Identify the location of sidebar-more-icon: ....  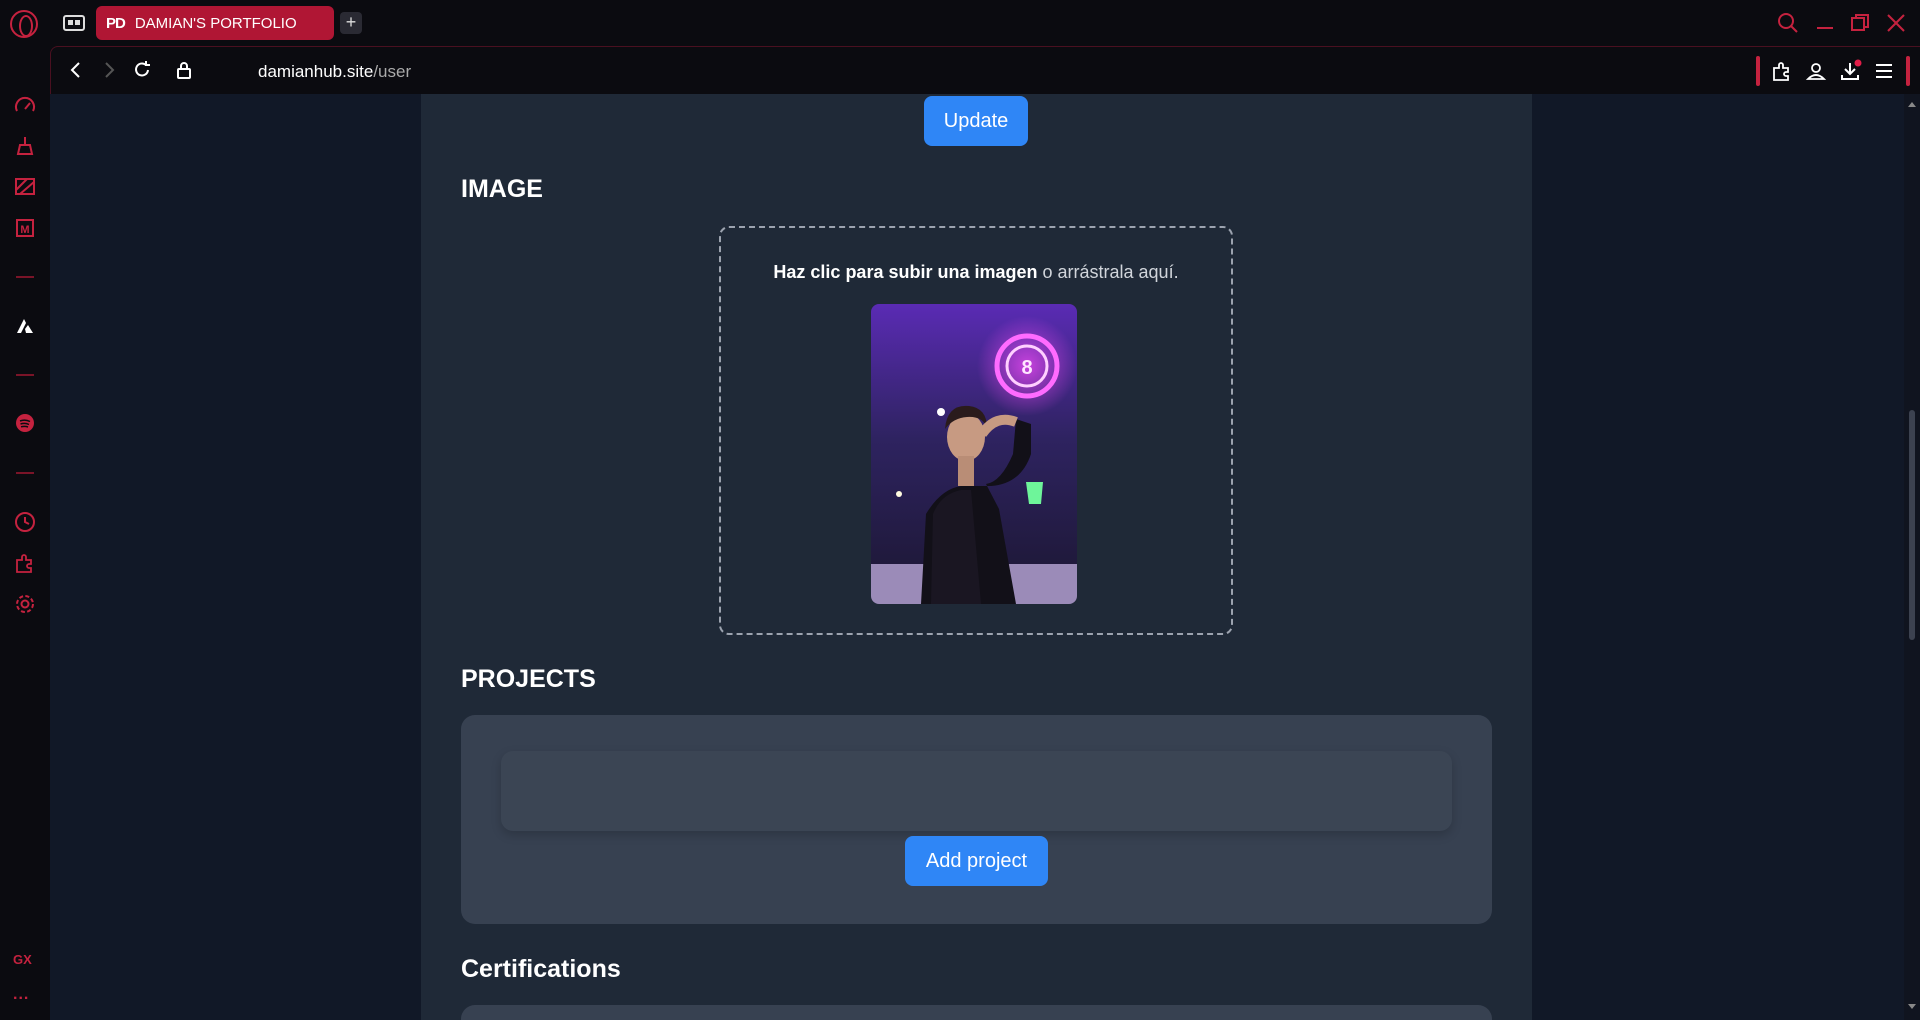
(21, 995).